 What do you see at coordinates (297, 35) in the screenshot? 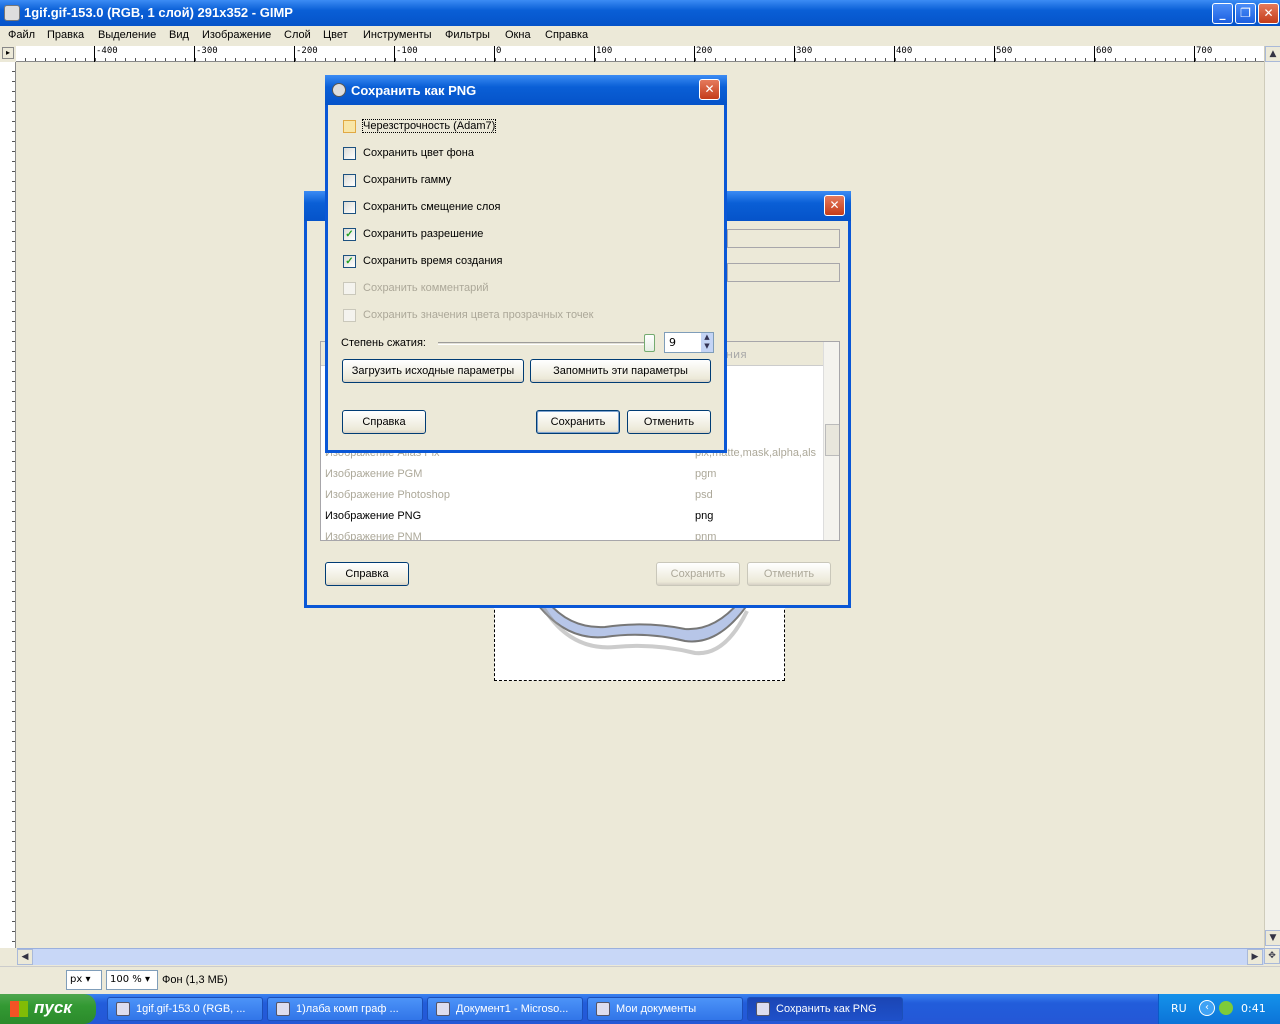
I see `menu-layer: Слой` at bounding box center [297, 35].